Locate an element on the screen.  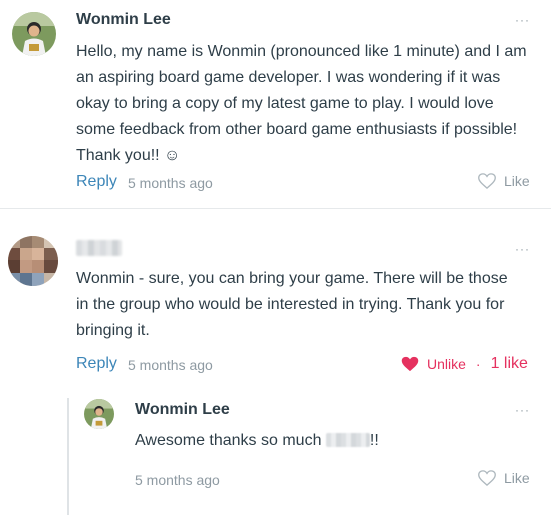
comment-author is located at coordinates (99, 248).